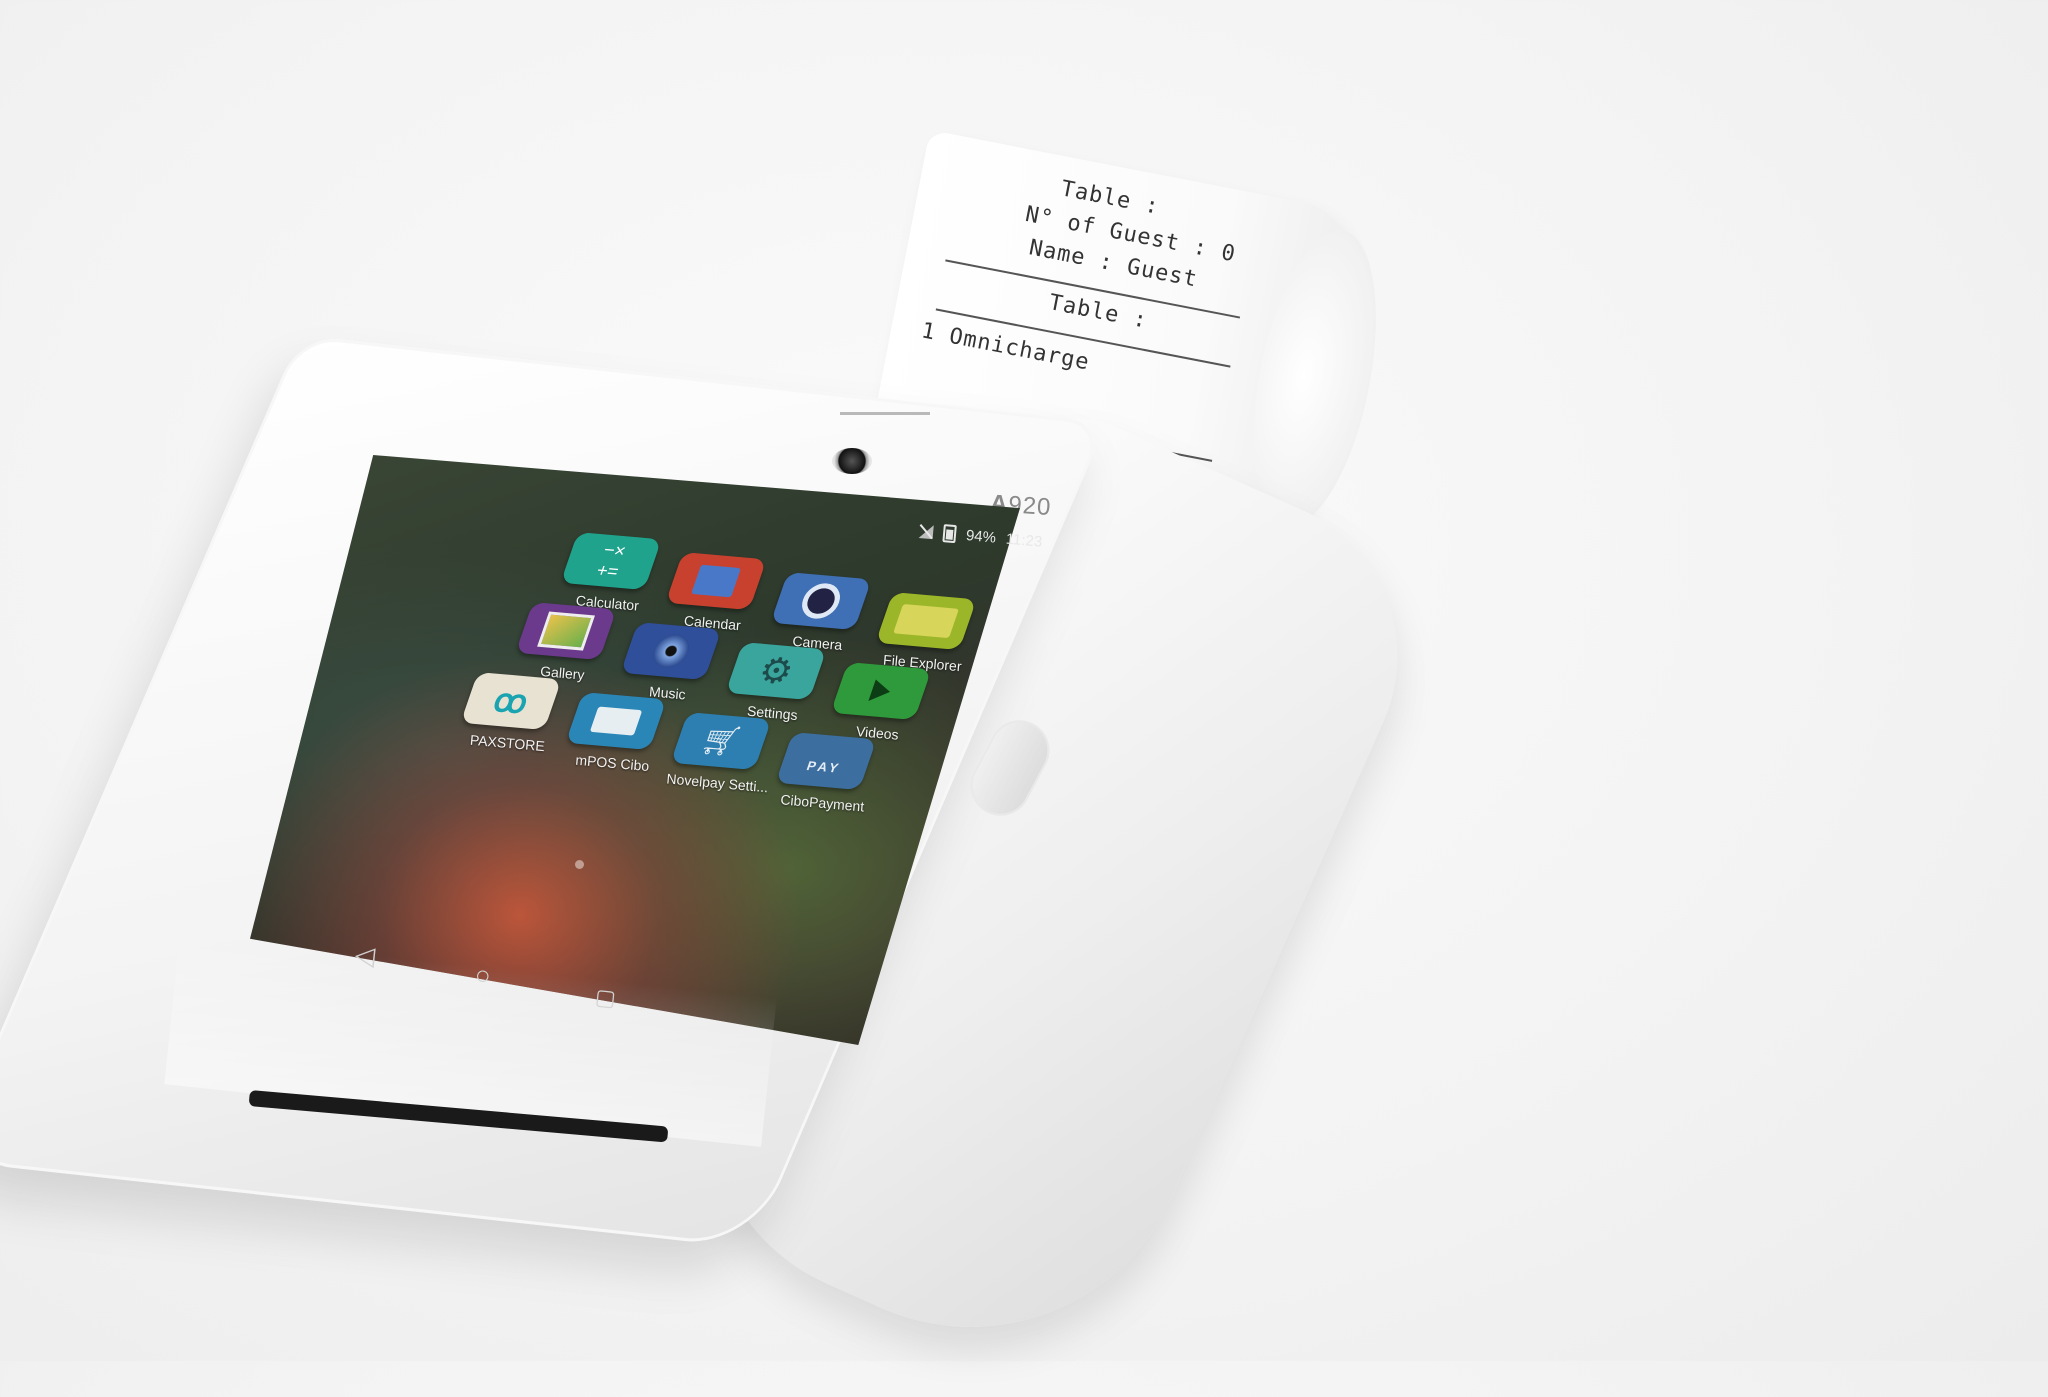  Describe the element at coordinates (826, 761) in the screenshot. I see `pay-icon: PAY` at that location.